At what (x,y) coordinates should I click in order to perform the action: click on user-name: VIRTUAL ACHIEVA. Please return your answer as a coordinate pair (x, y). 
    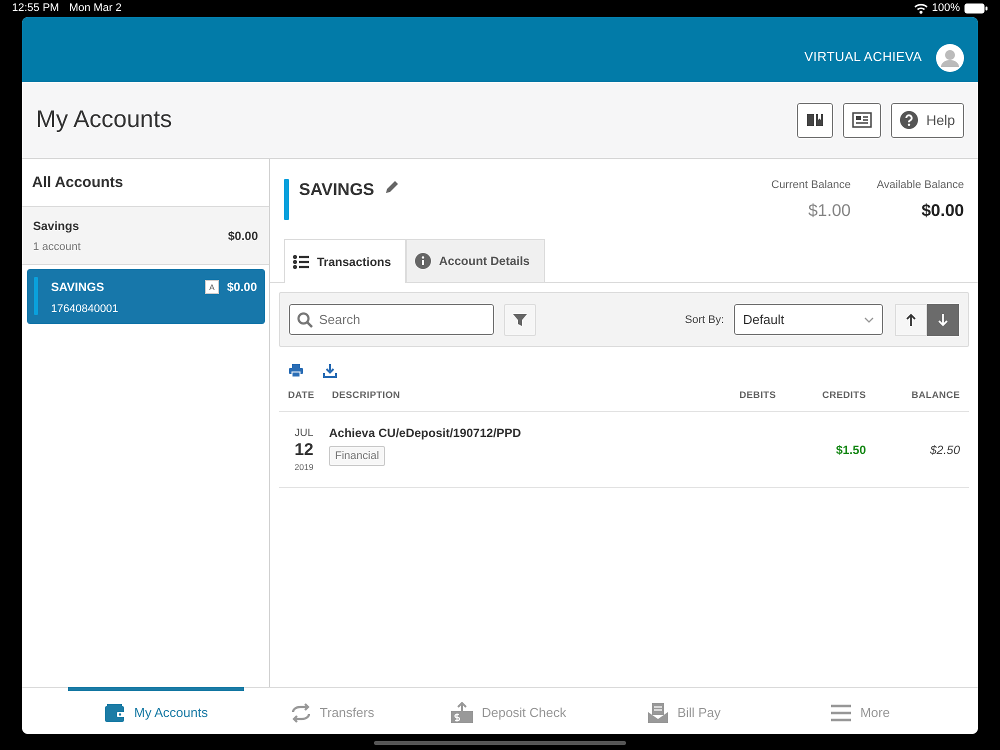
    Looking at the image, I should click on (863, 56).